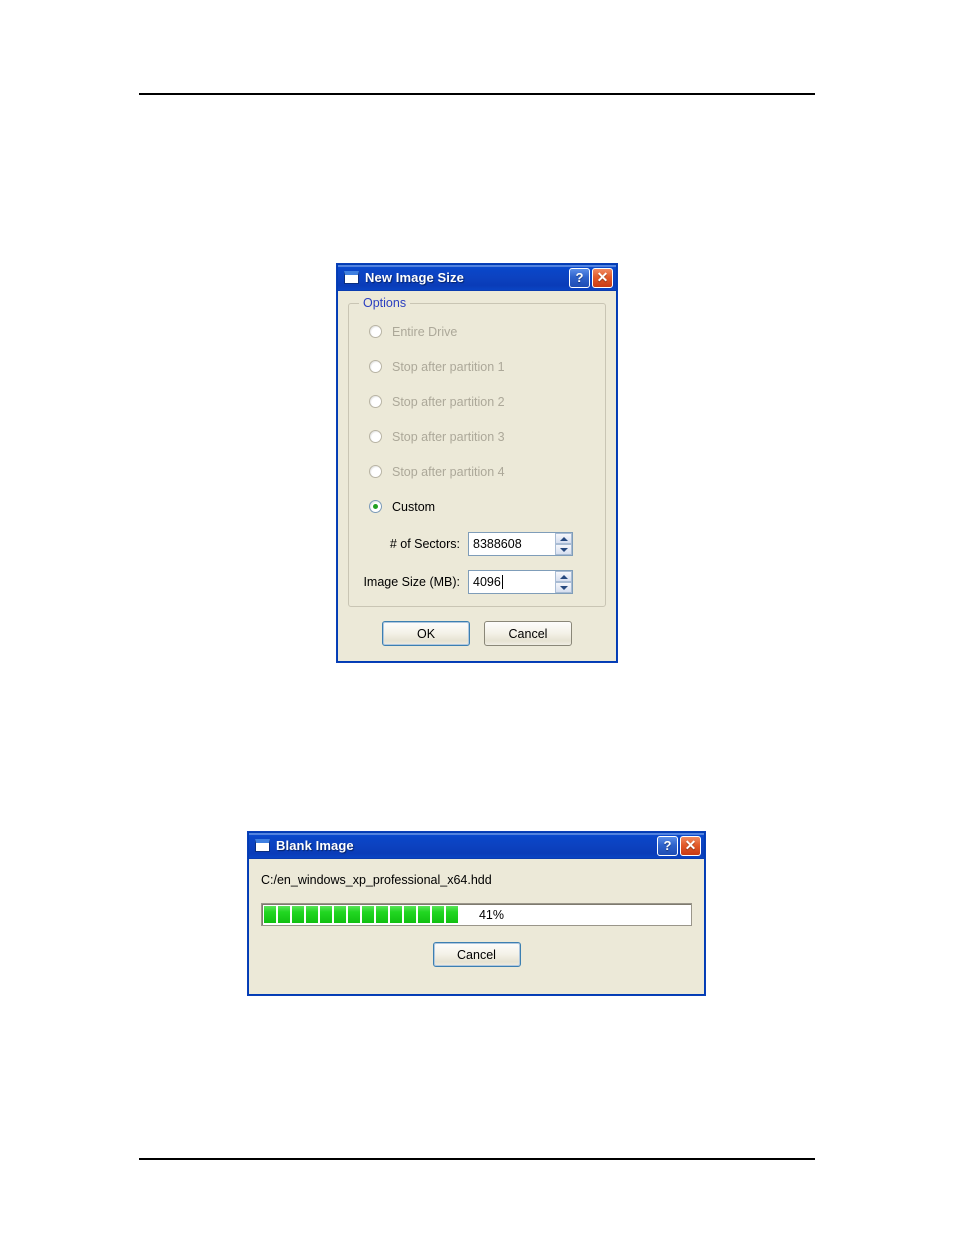 The image size is (954, 1235). I want to click on radio-label: Stop after partition 1, so click(448, 366).